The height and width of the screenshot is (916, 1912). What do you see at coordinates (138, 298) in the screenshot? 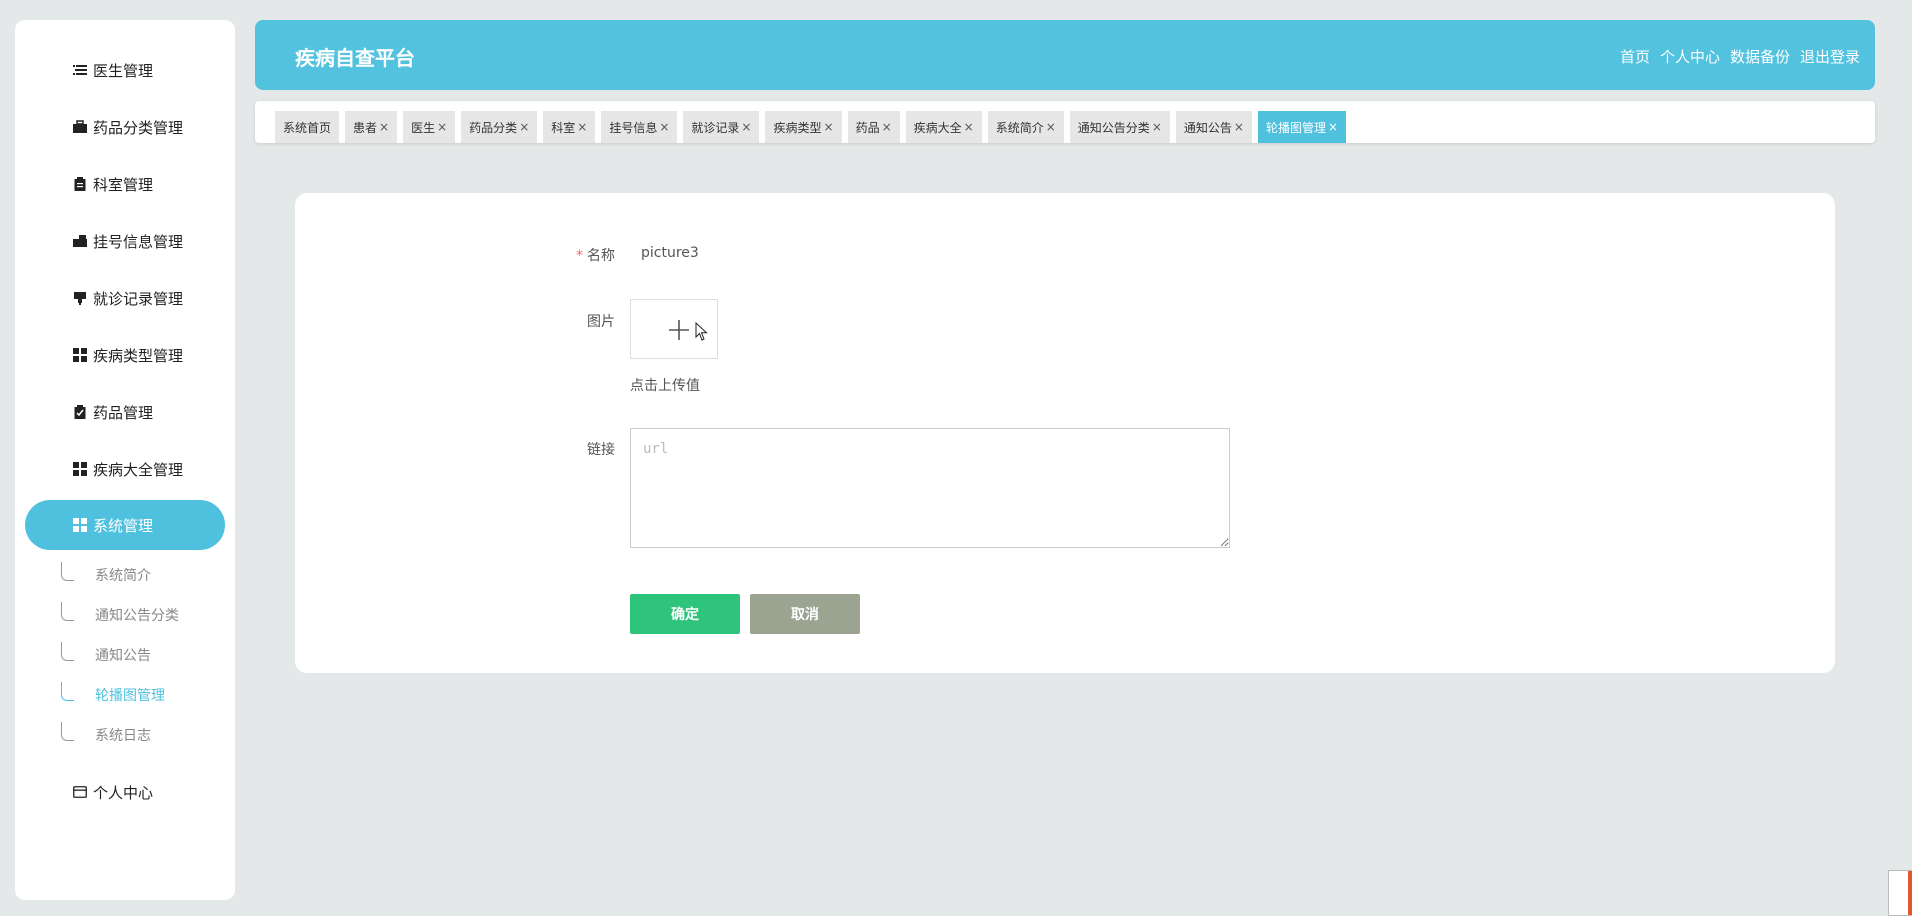
I see `sidebar-item-label: 就诊记录管理` at bounding box center [138, 298].